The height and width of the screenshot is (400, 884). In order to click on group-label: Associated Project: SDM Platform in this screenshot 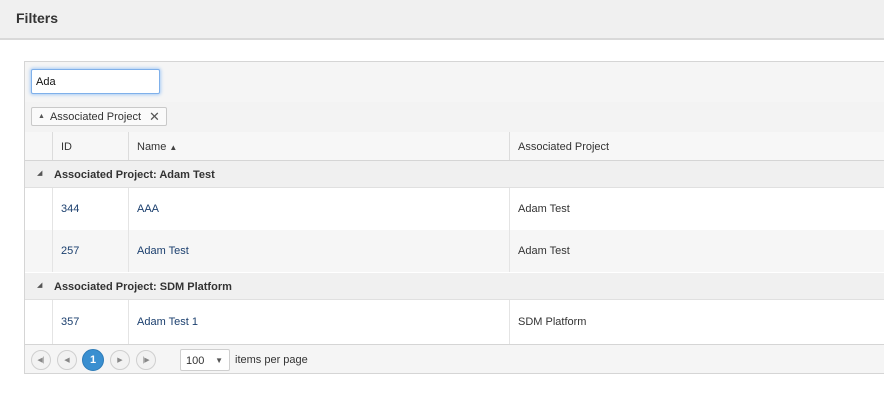, I will do `click(143, 287)`.